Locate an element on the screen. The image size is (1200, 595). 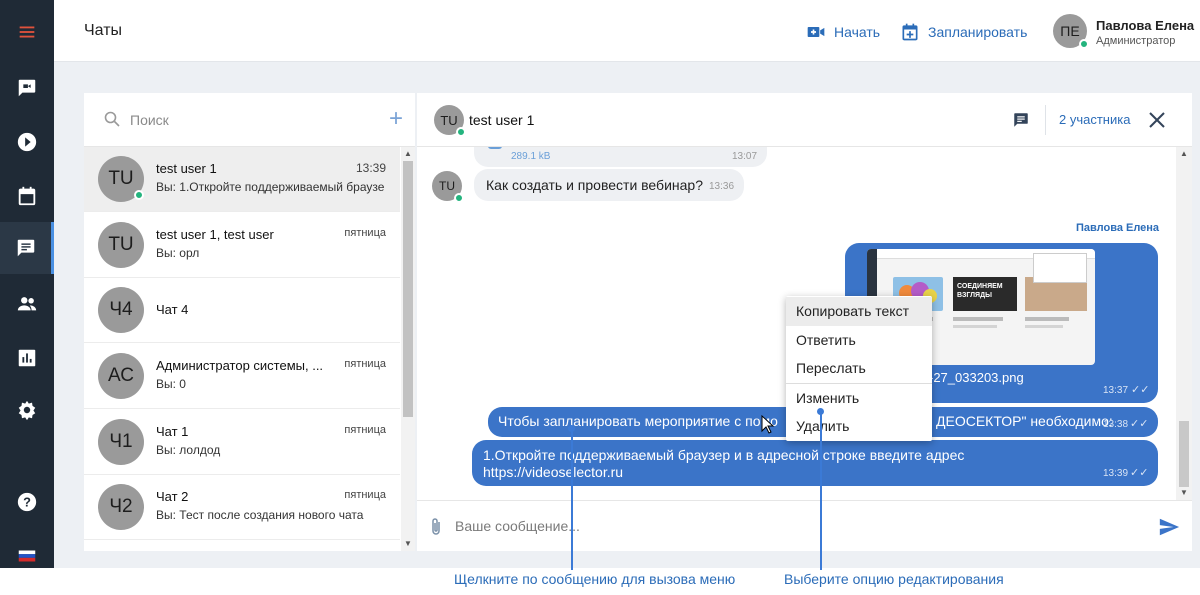
page-title: Чаты is located at coordinates (103, 30).